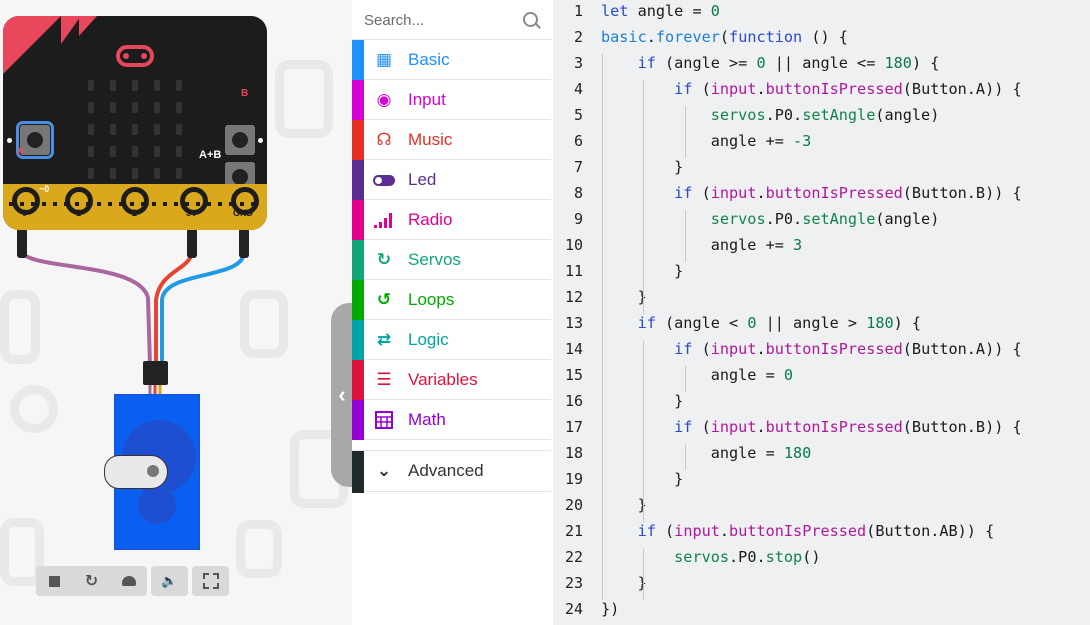 This screenshot has height=625, width=1090. Describe the element at coordinates (384, 339) in the screenshot. I see `shuffle-icon: ⇄` at that location.